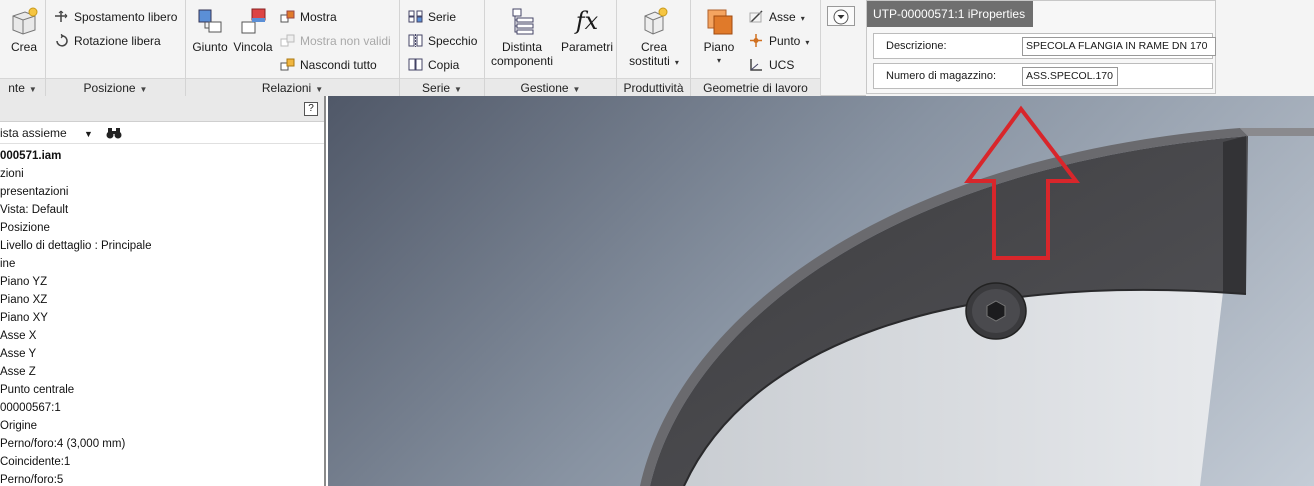 The width and height of the screenshot is (1314, 486). Describe the element at coordinates (328, 65) in the screenshot. I see `nascondi-tutto-button: Nascondi tutto` at that location.